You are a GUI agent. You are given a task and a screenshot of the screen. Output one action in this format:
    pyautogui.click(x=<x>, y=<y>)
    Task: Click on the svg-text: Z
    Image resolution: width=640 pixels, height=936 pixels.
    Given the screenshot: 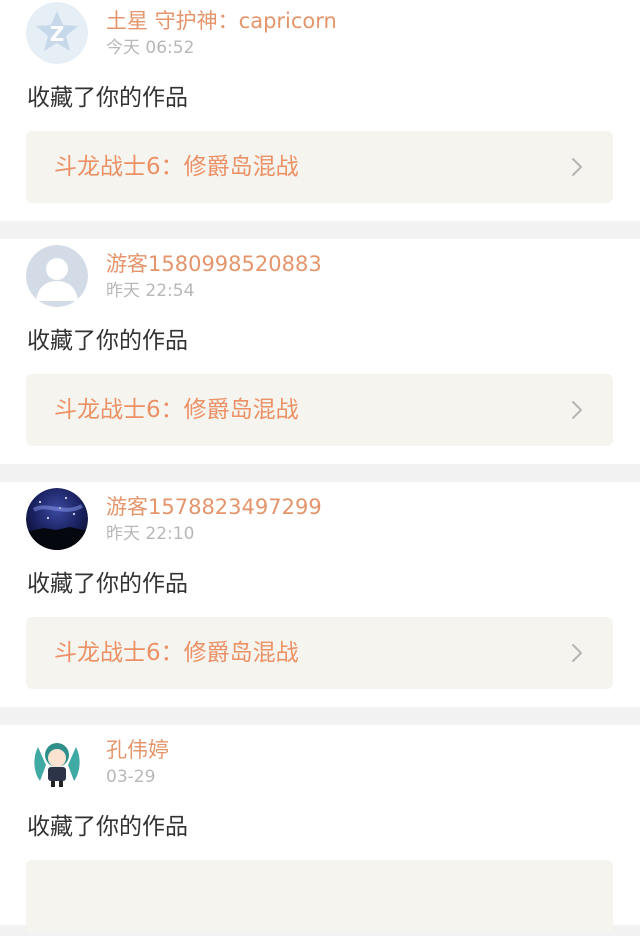 What is the action you would take?
    pyautogui.click(x=57, y=34)
    